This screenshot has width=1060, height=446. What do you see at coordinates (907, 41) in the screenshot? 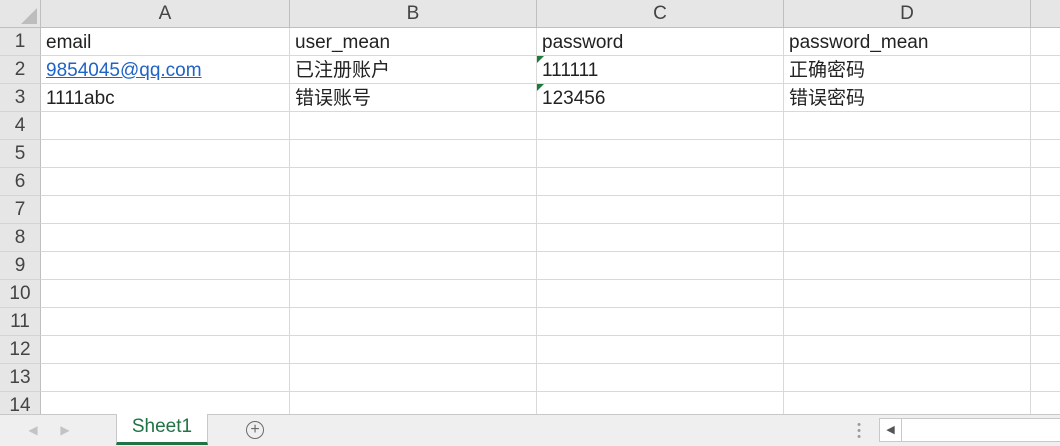
I see `cell-d1: password_mean` at bounding box center [907, 41].